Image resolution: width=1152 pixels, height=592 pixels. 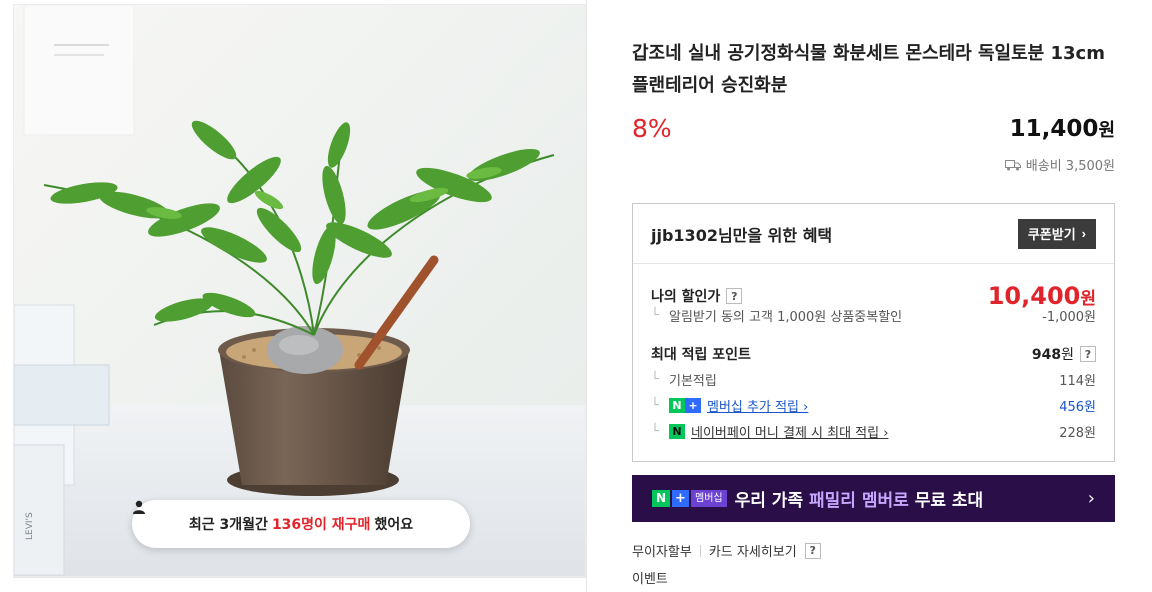 I want to click on person-icon, so click(x=139, y=507).